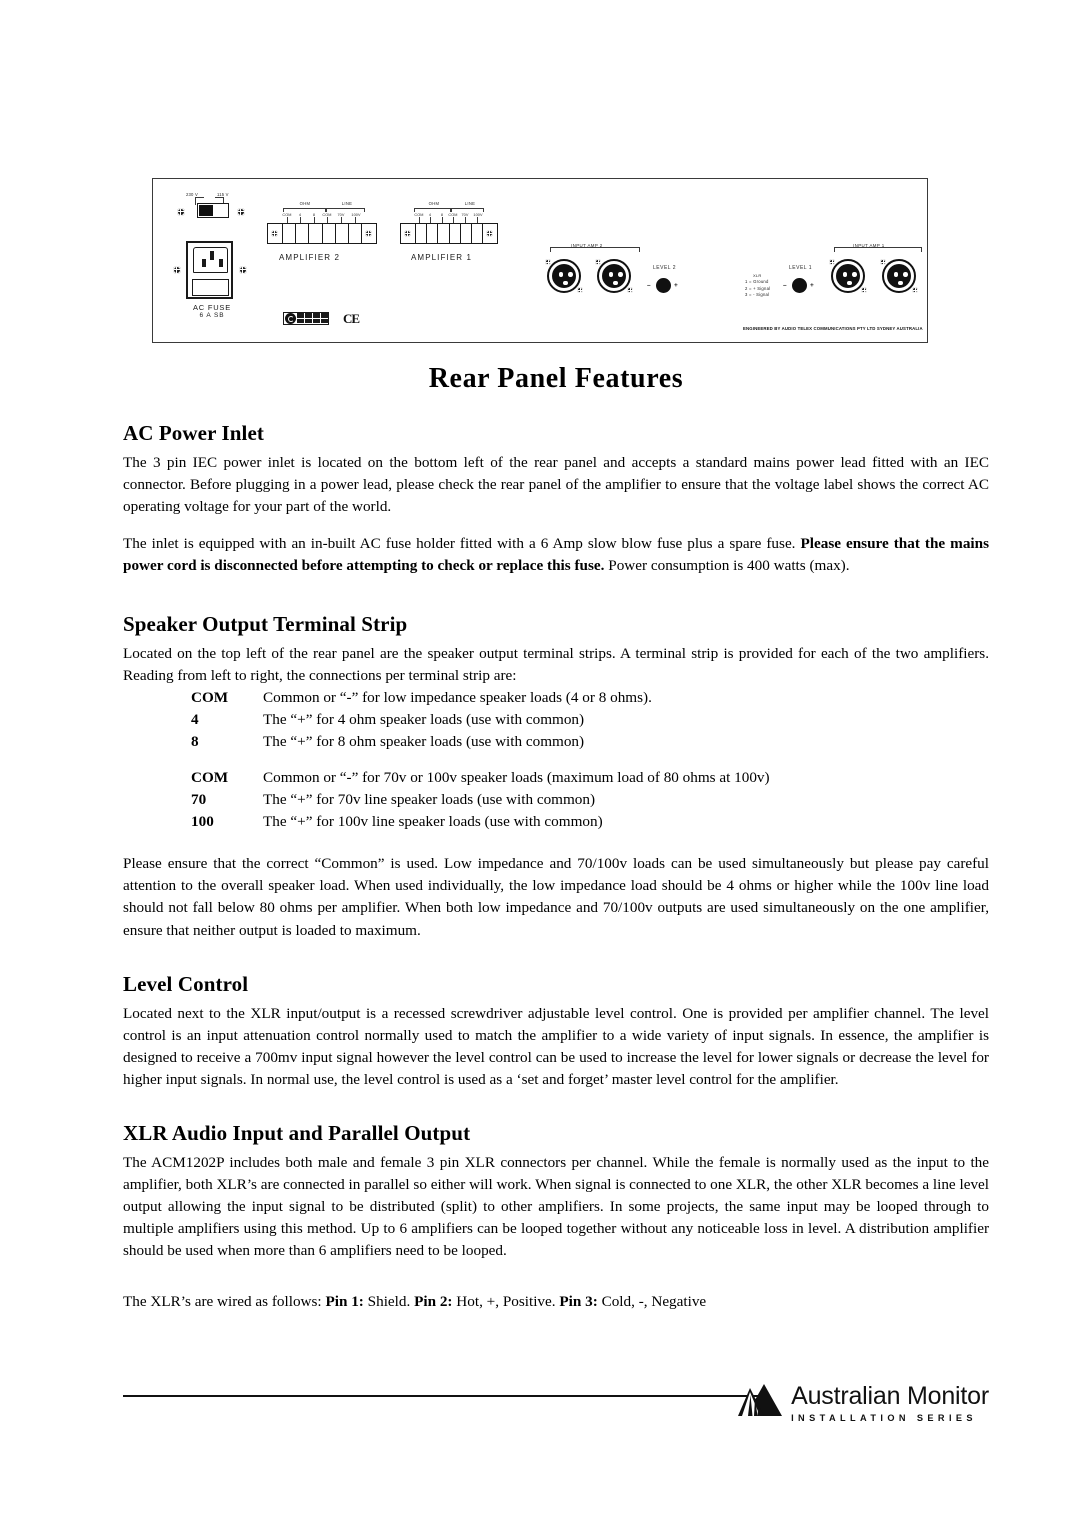 This screenshot has height=1528, width=1080. Describe the element at coordinates (204, 263) in the screenshot. I see `iec-pin-live` at that location.